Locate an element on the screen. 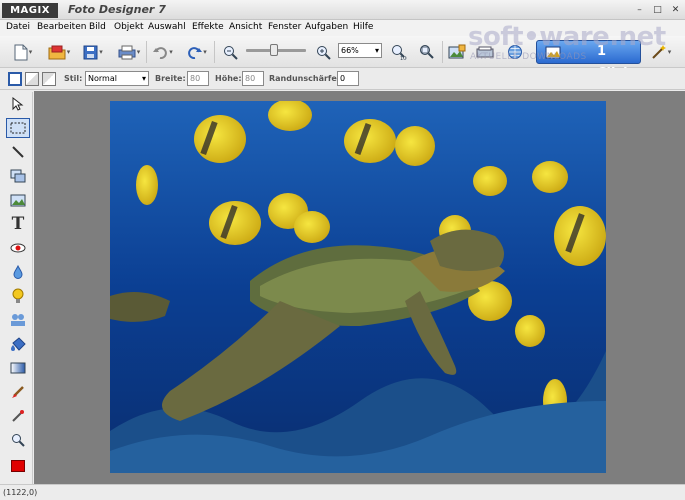 The width and height of the screenshot is (685, 500). hoehe-input: 80 is located at coordinates (253, 78).